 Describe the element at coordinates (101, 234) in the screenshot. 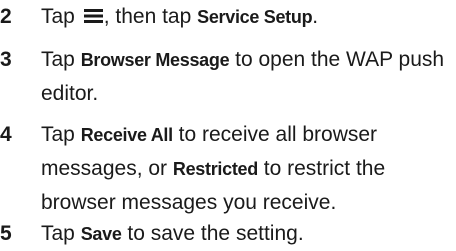

I see `keyword-save: Save` at that location.